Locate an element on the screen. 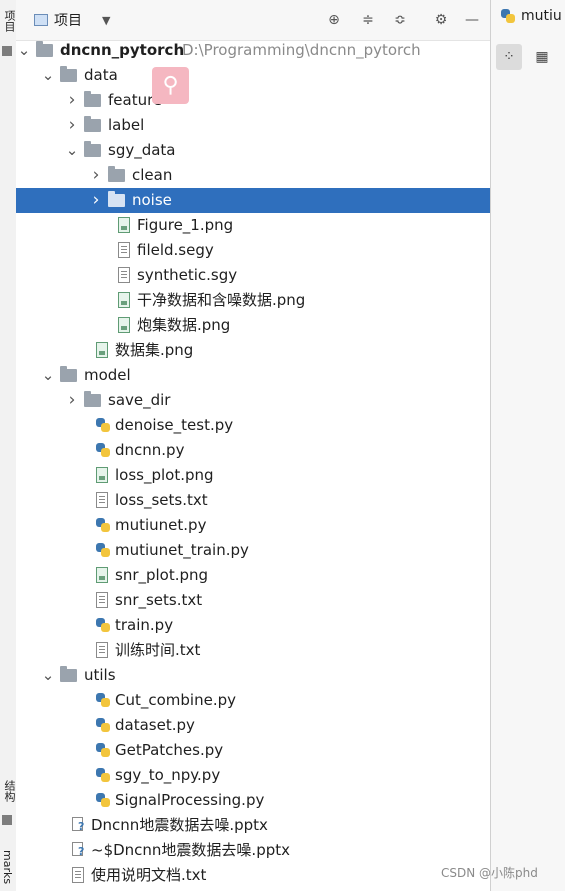 The width and height of the screenshot is (565, 891). tree-file-row: ? Dncnn地震数据去噪.pptx is located at coordinates (253, 825).